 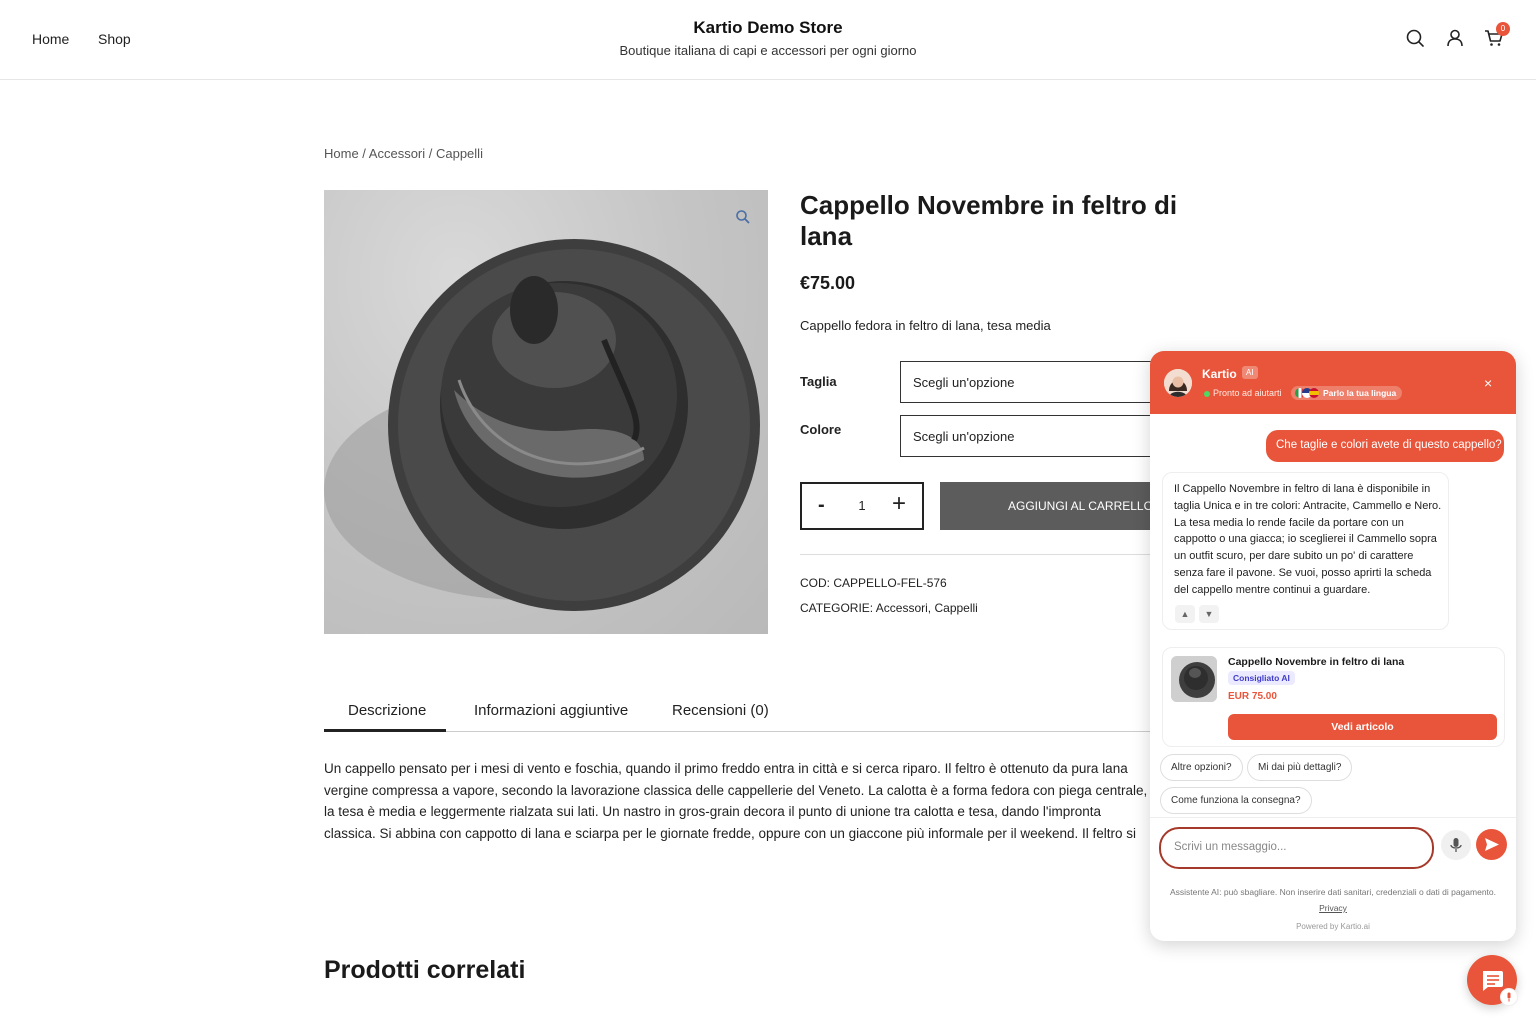 What do you see at coordinates (1261, 678) in the screenshot?
I see `ai-recommended-badge: Consigliato AI` at bounding box center [1261, 678].